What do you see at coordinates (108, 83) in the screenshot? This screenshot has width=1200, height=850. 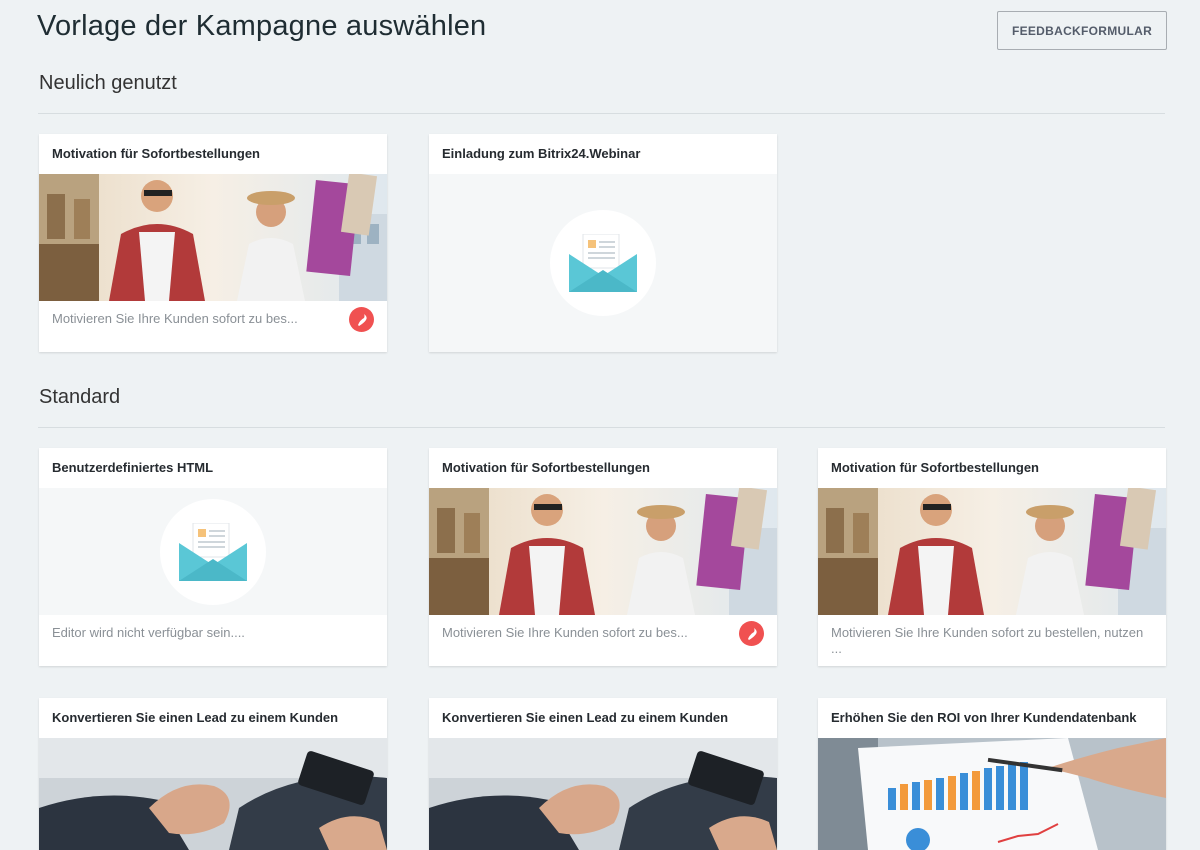 I see `section-title-recent: Neulich genutzt` at bounding box center [108, 83].